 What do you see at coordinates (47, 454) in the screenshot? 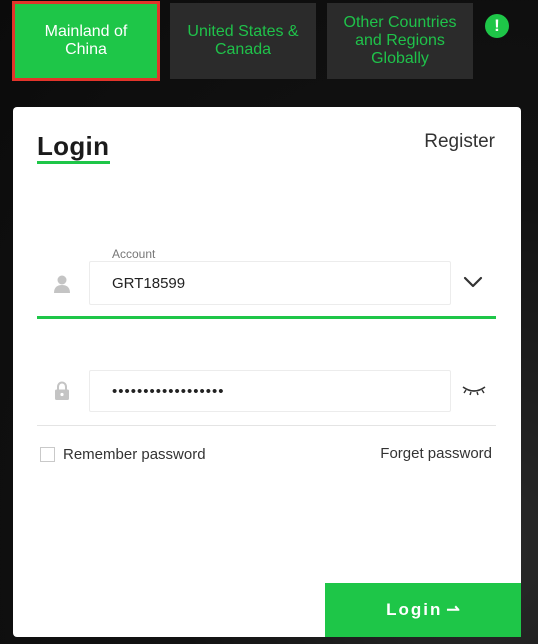
I see `remember-password-checkbox` at bounding box center [47, 454].